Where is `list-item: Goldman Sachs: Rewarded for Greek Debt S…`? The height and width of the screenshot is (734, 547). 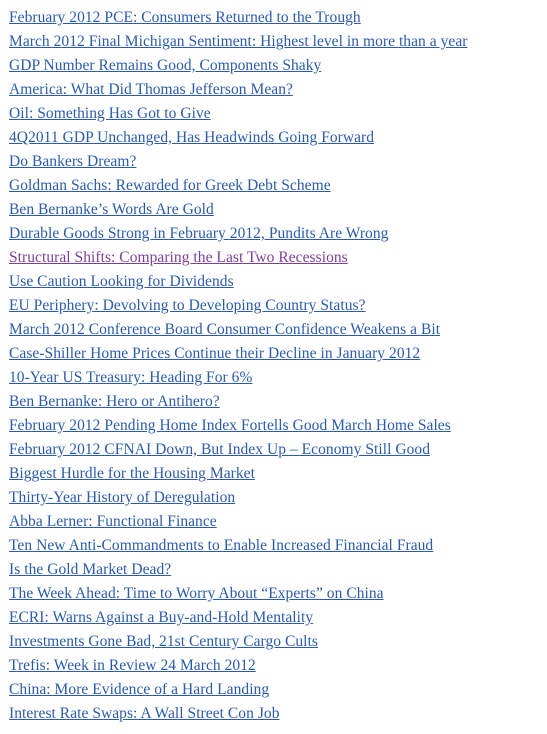 list-item: Goldman Sachs: Rewarded for Greek Debt S… is located at coordinates (278, 186).